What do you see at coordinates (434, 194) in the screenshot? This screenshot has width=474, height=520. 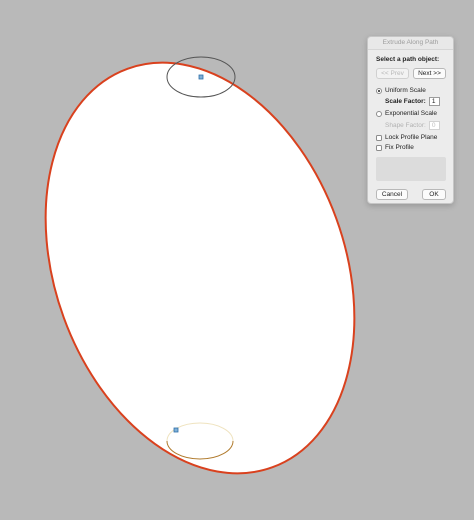 I see `ok-button: OK` at bounding box center [434, 194].